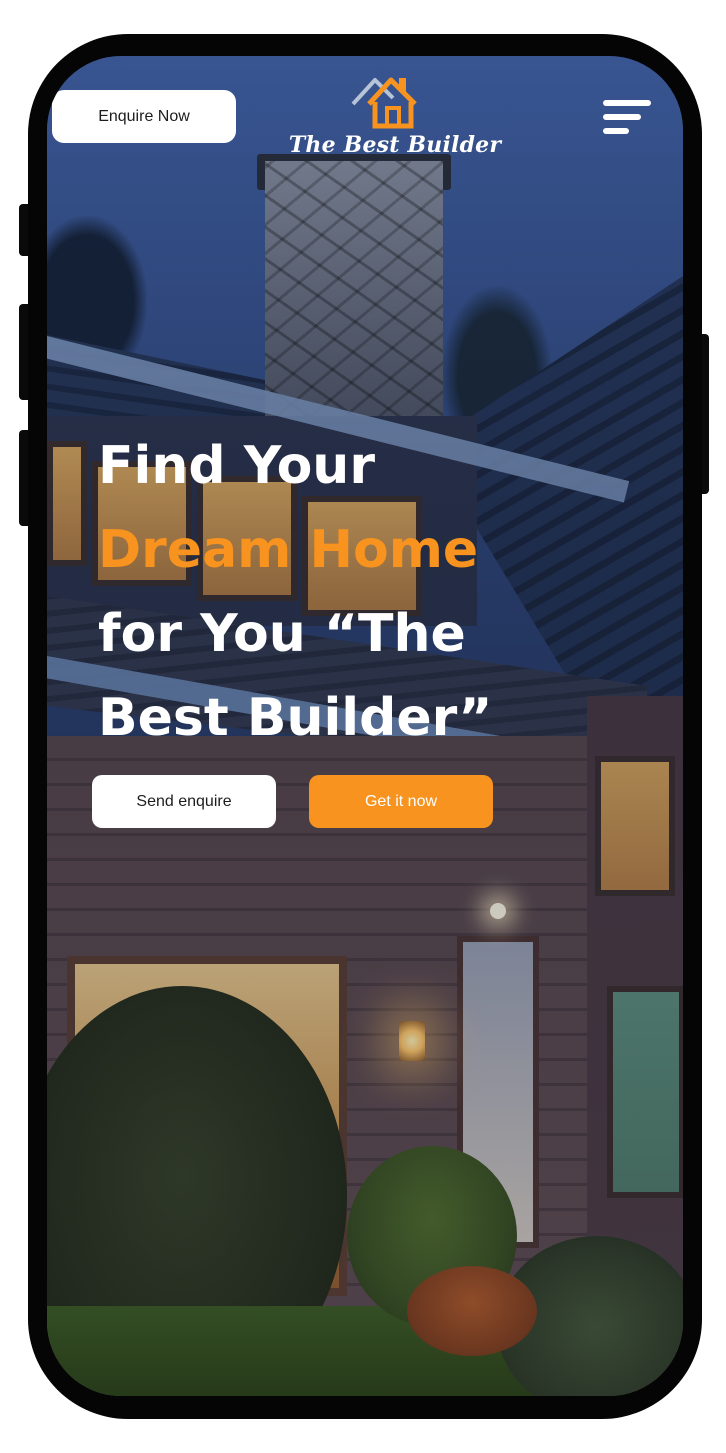 Image resolution: width=726 pixels, height=1453 pixels. What do you see at coordinates (384, 103) in the screenshot?
I see `house-logo-icon` at bounding box center [384, 103].